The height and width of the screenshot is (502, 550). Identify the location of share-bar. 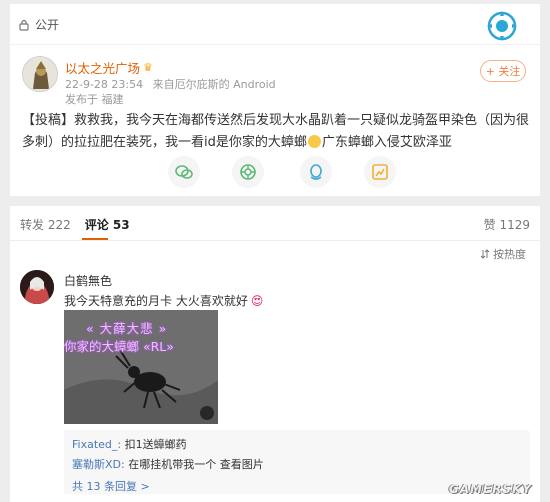
(275, 174).